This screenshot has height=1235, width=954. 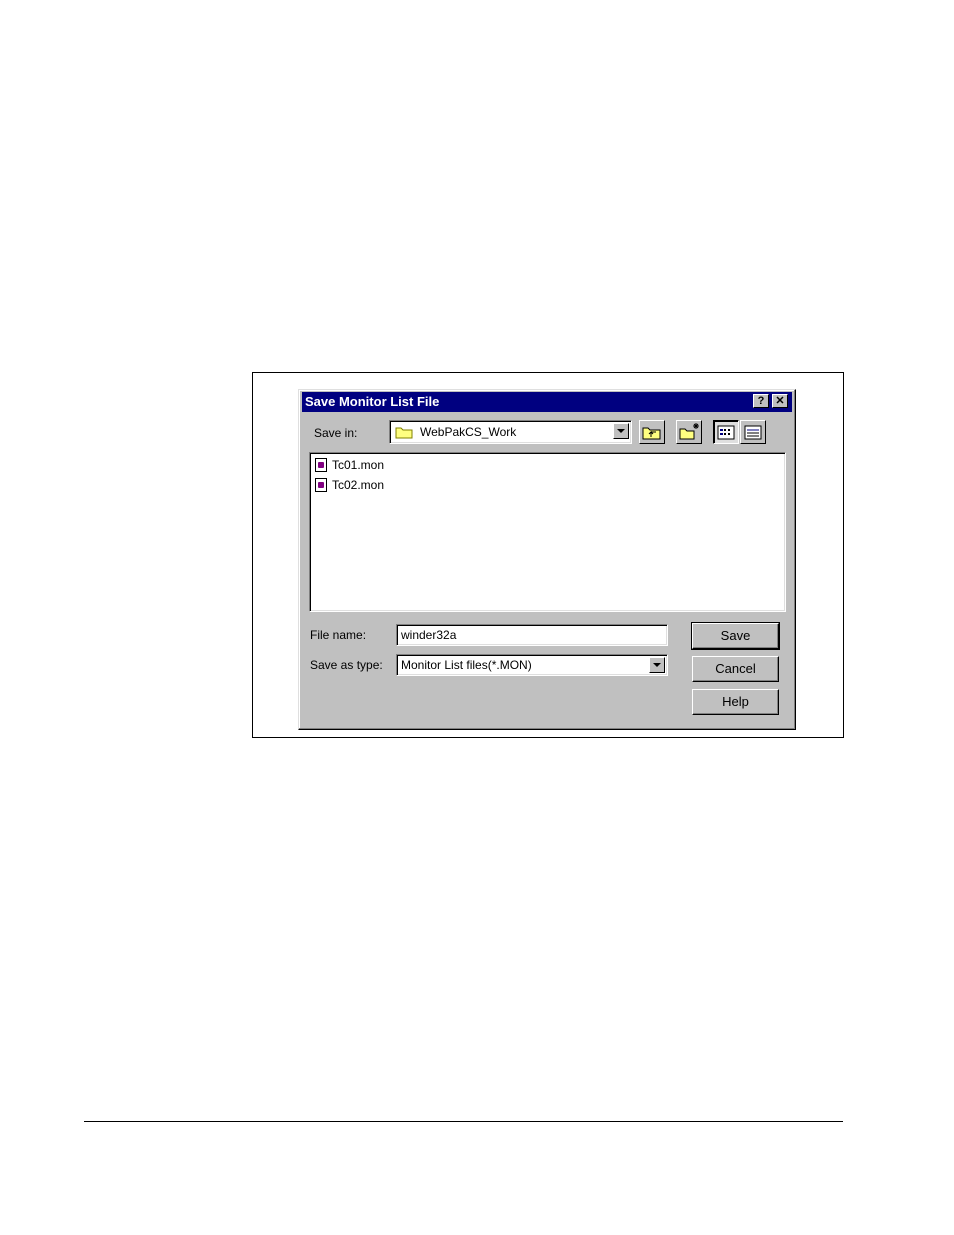 I want to click on details-view-button, so click(x=753, y=432).